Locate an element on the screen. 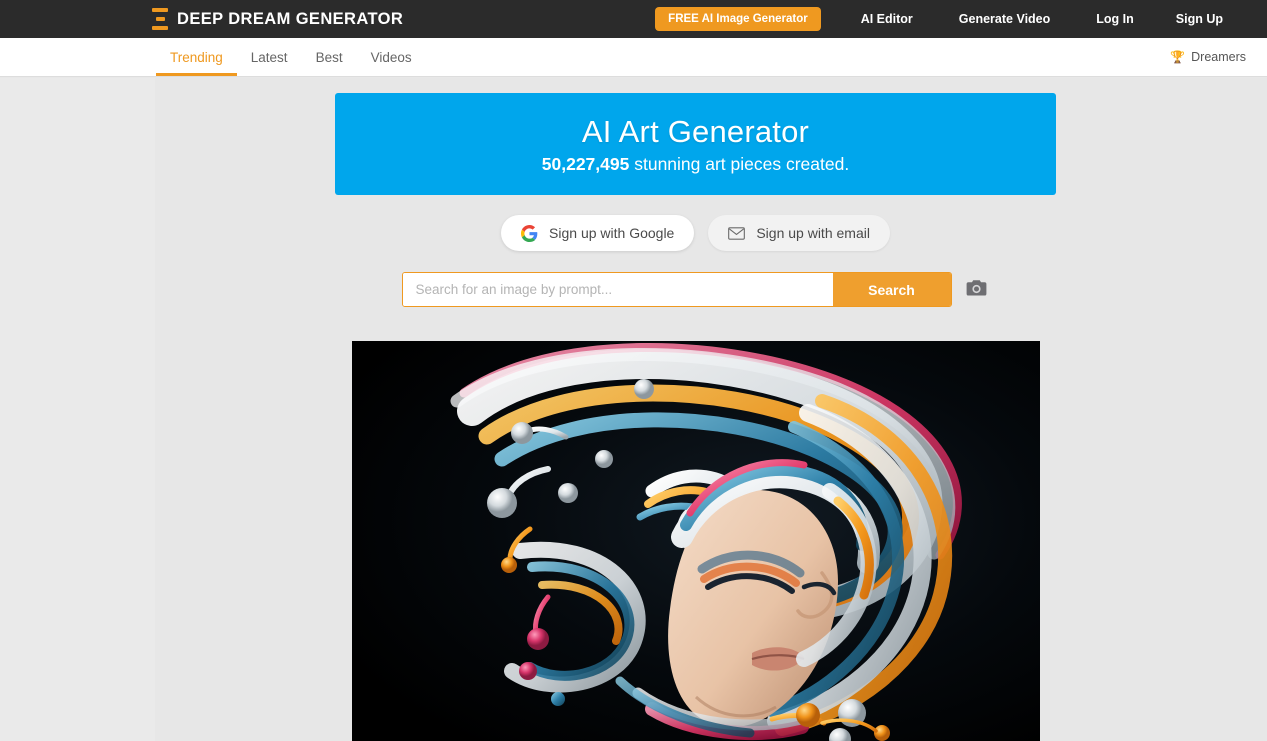  google-icon is located at coordinates (529, 233).